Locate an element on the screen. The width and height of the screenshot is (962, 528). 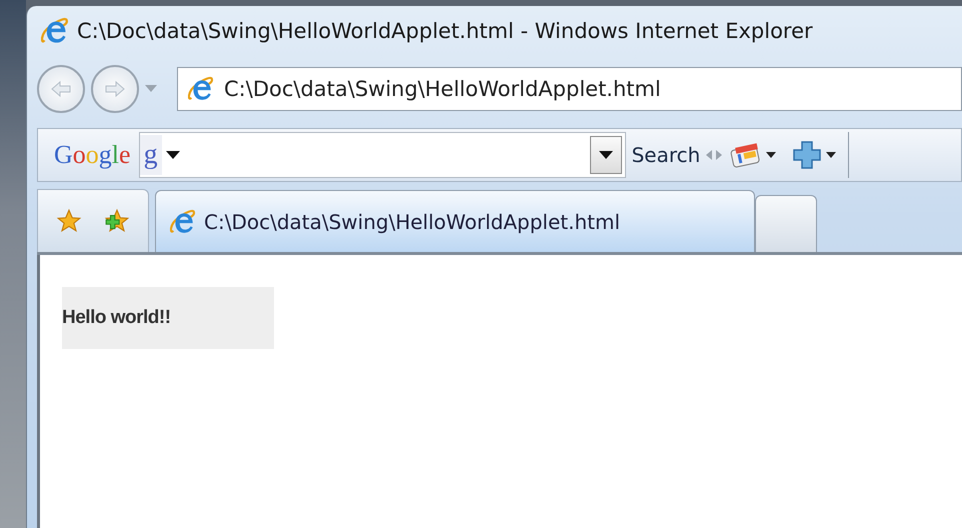
back-arrow-icon is located at coordinates (61, 89).